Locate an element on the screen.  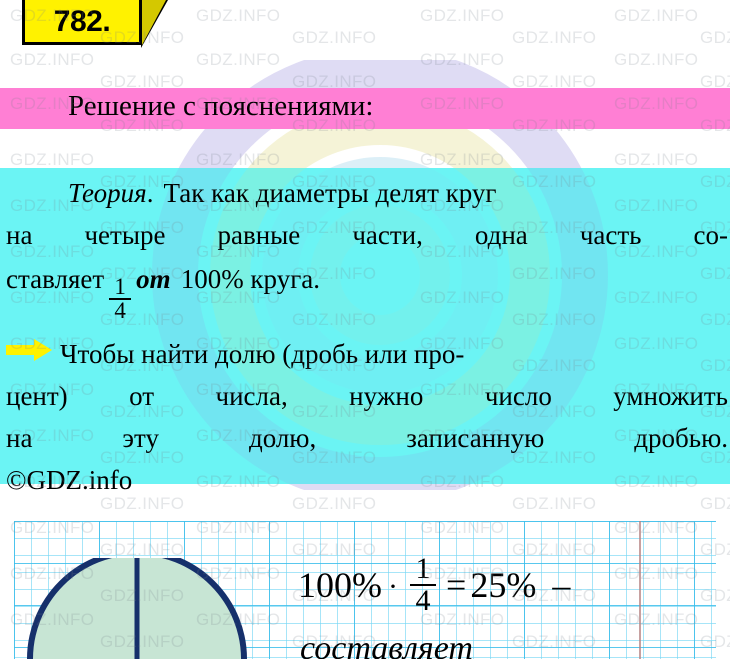
badge-body: 782. is located at coordinates (82, 22).